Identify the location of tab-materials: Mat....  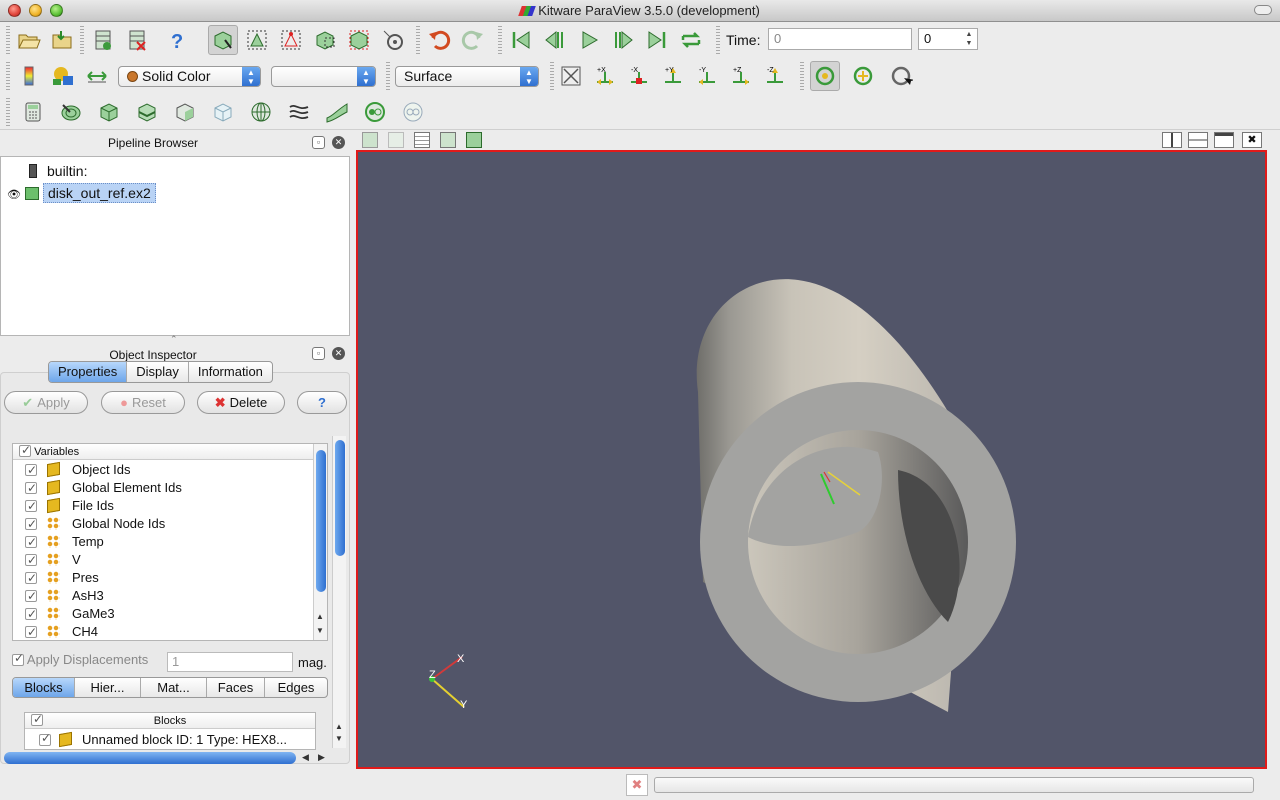
(174, 687).